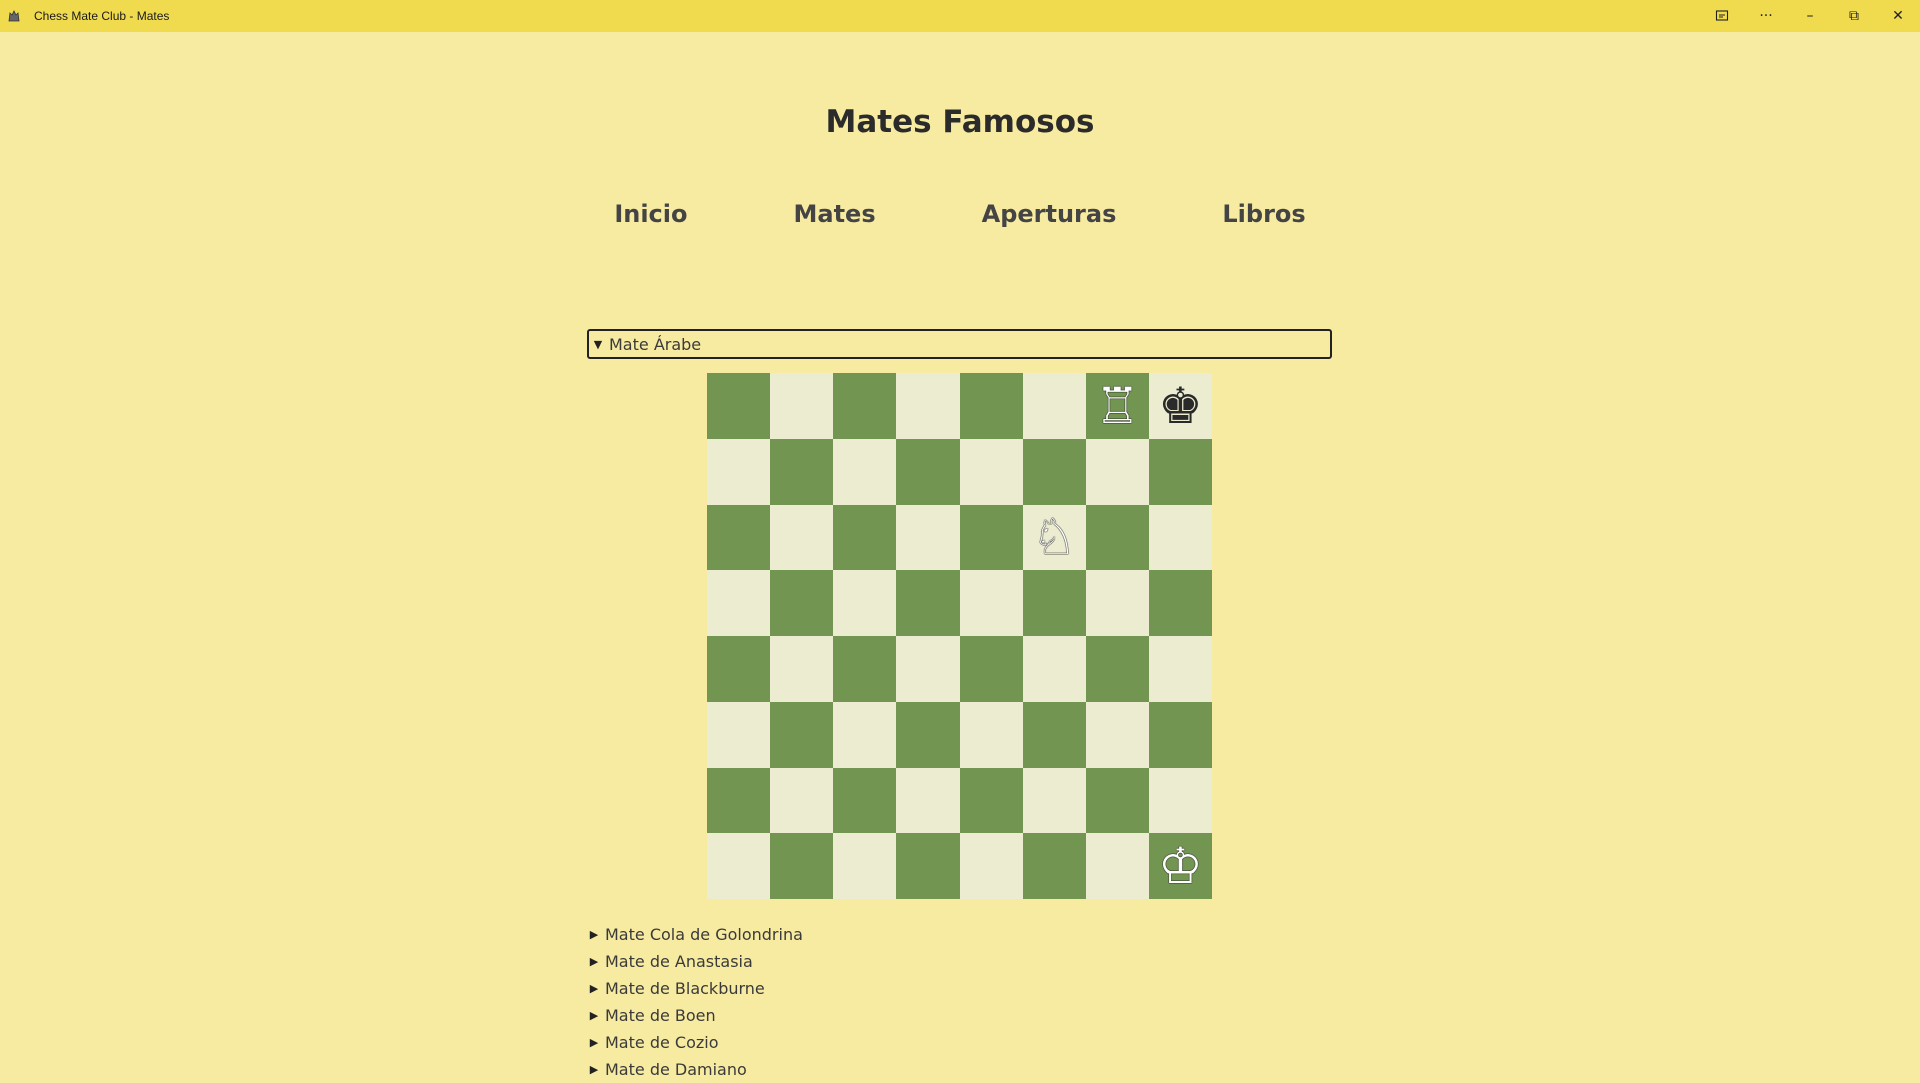  Describe the element at coordinates (1049, 214) in the screenshot. I see `nav-link-aperturas: Aperturas` at that location.